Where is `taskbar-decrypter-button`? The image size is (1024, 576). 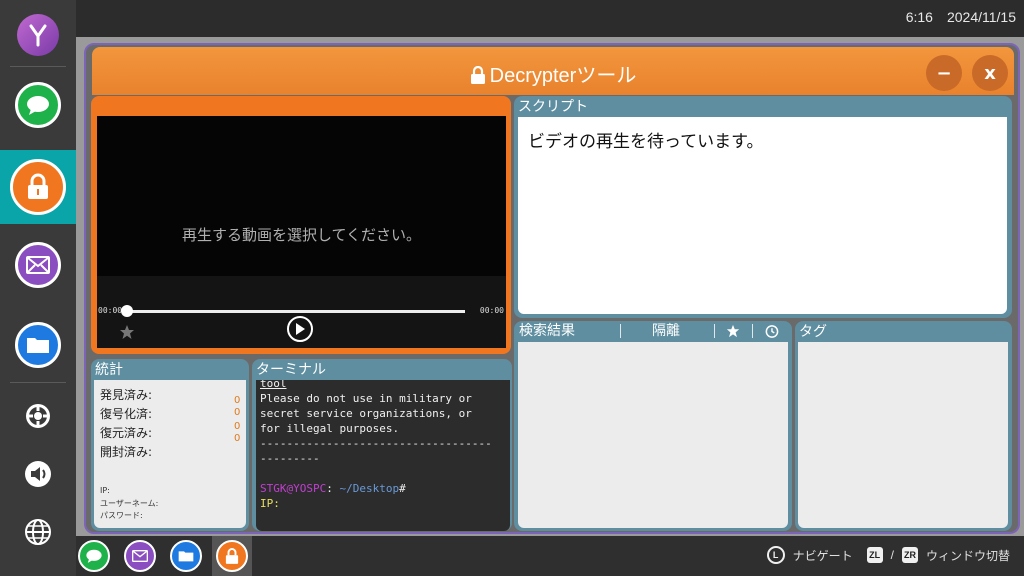 taskbar-decrypter-button is located at coordinates (232, 556).